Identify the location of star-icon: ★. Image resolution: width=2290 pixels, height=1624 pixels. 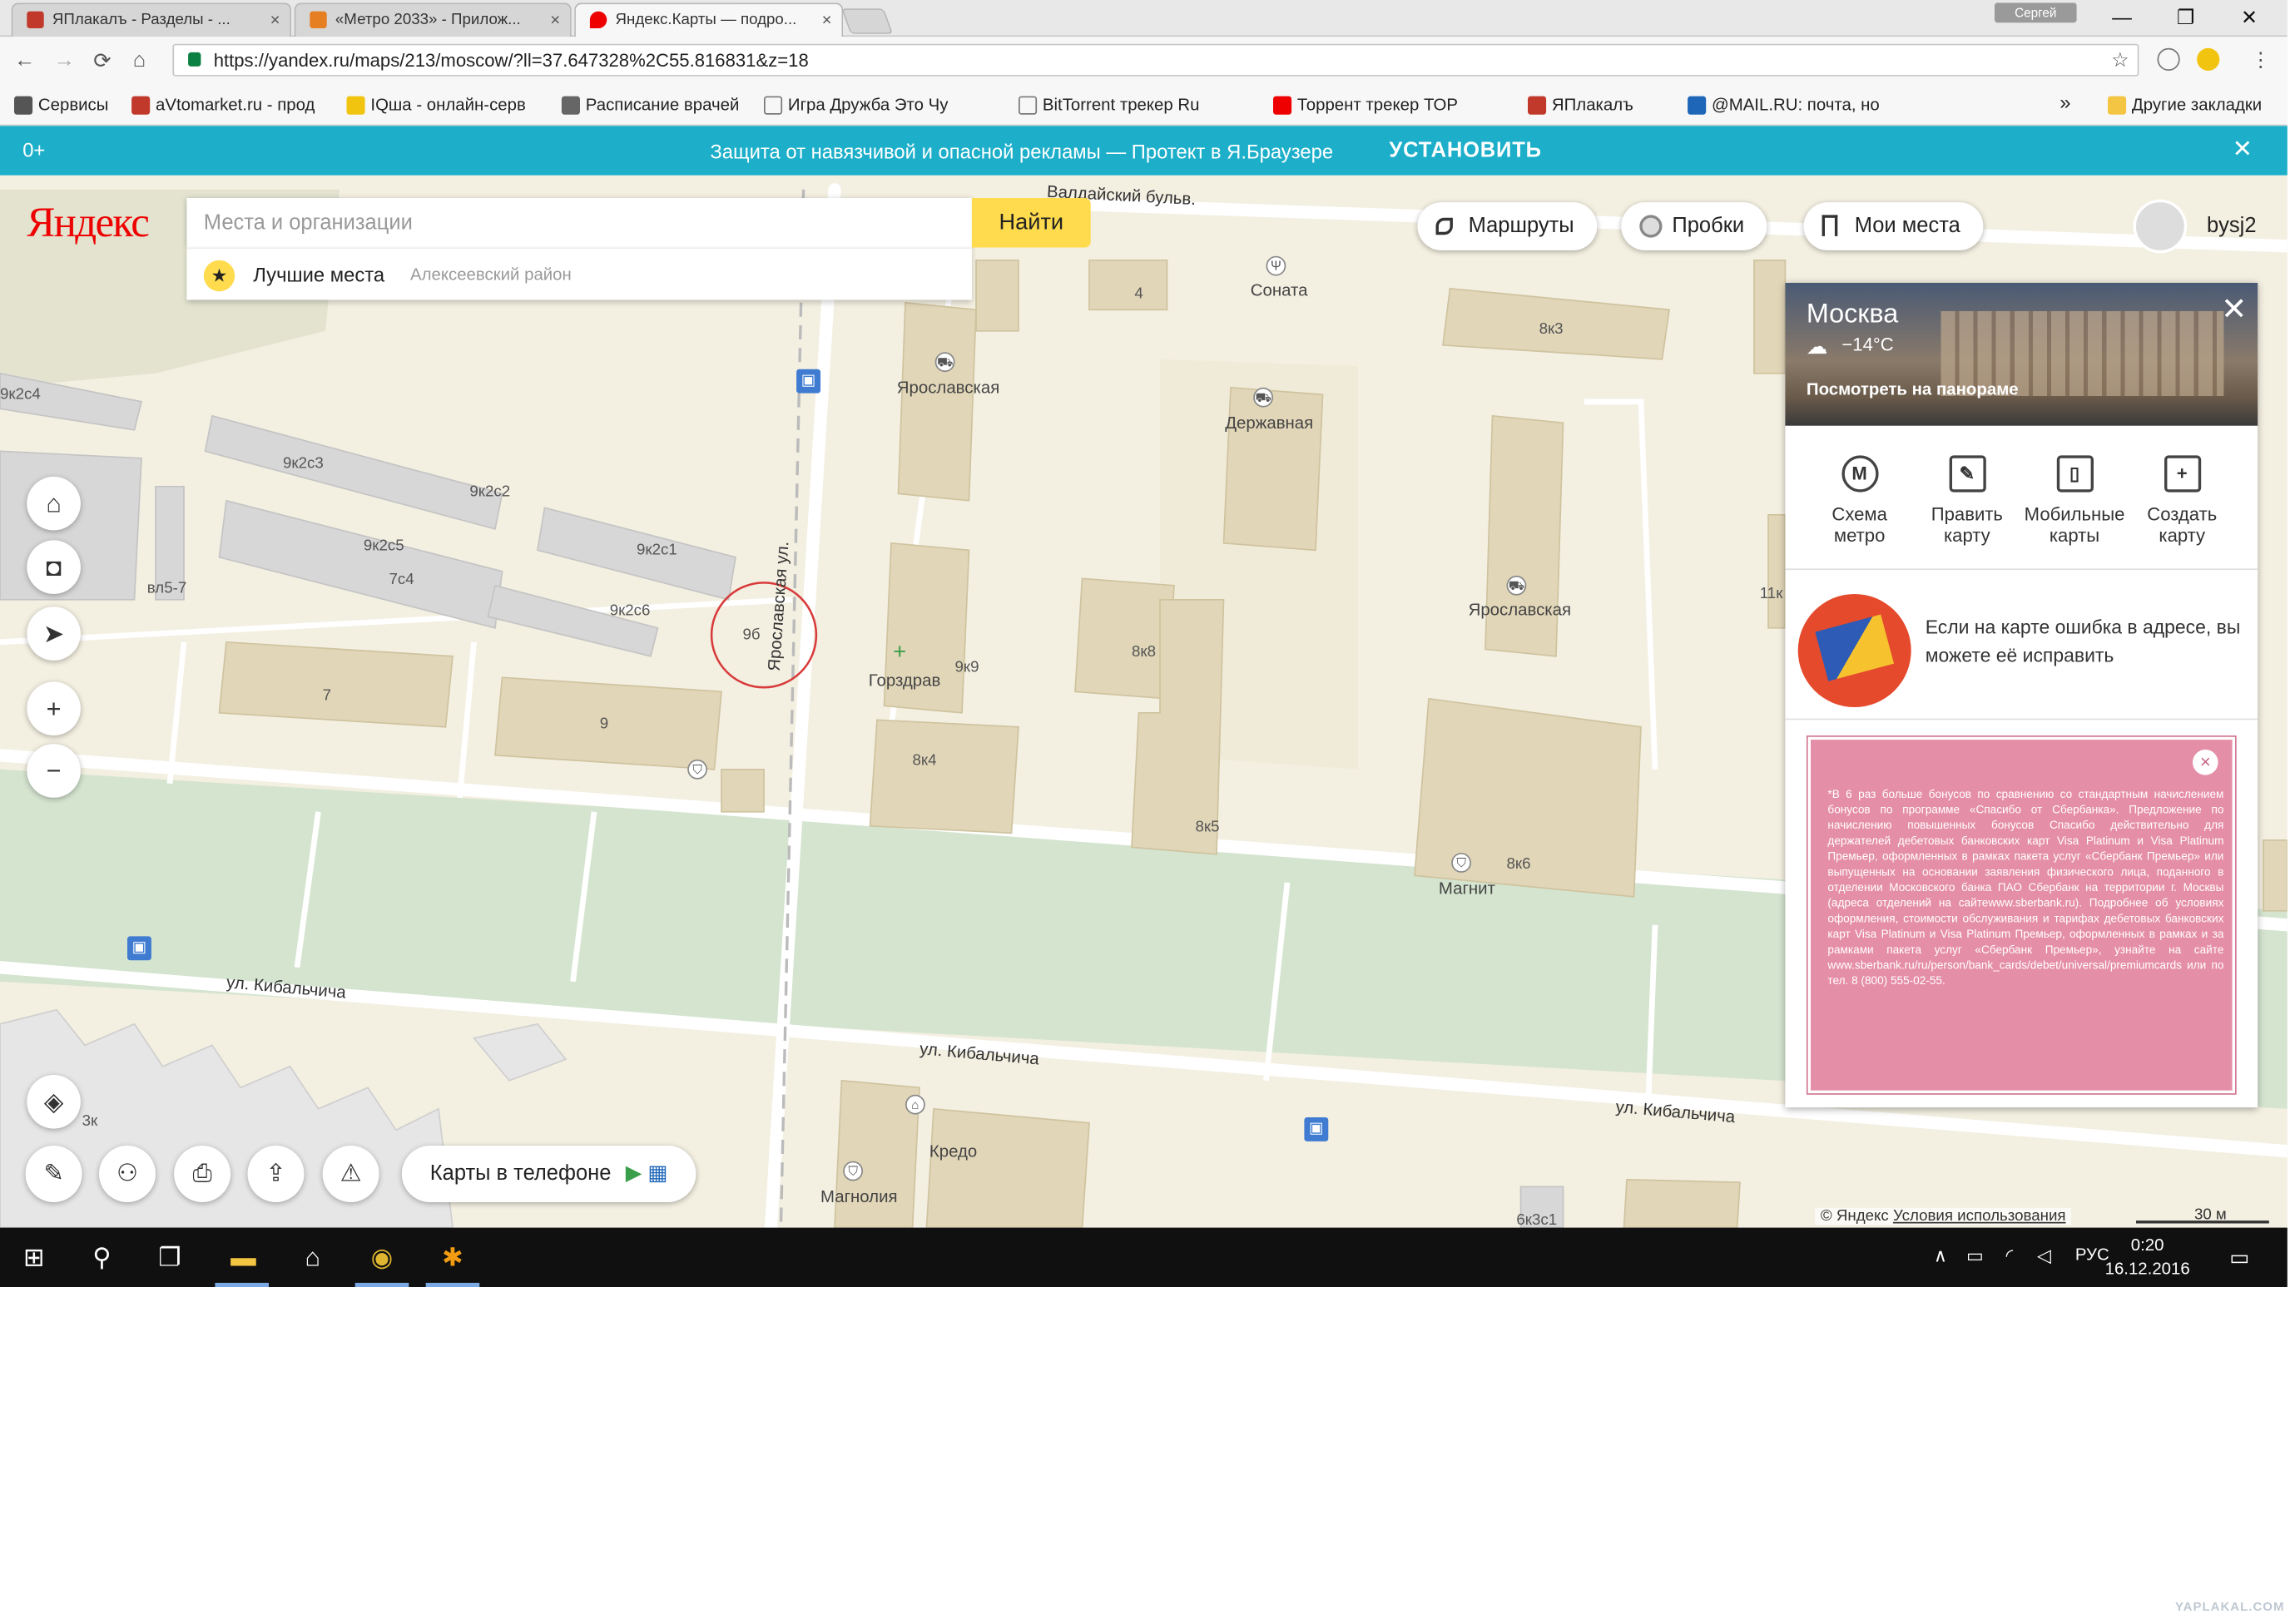
(219, 276).